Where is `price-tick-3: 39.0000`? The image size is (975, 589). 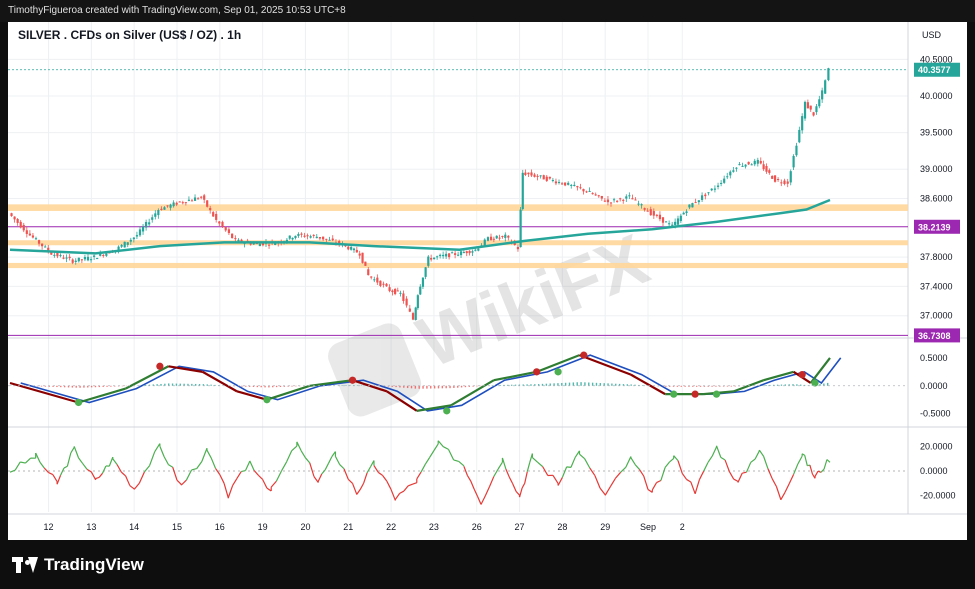
price-tick-3: 39.0000 is located at coordinates (936, 169).